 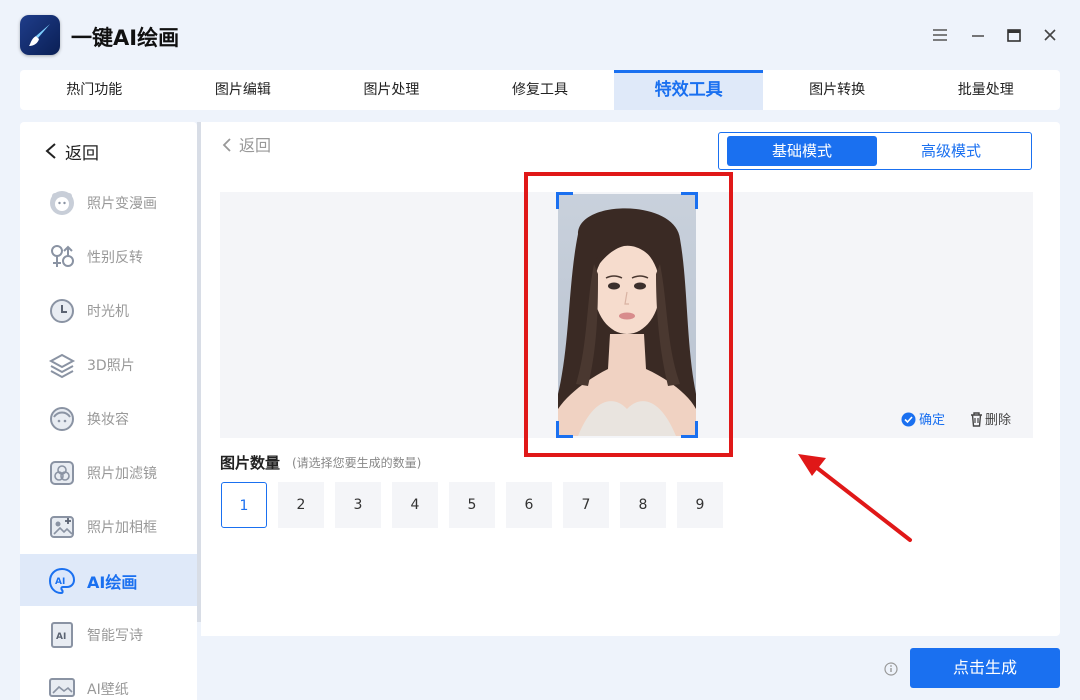 What do you see at coordinates (122, 528) in the screenshot?
I see `sidebar-item-label: 照片加相框` at bounding box center [122, 528].